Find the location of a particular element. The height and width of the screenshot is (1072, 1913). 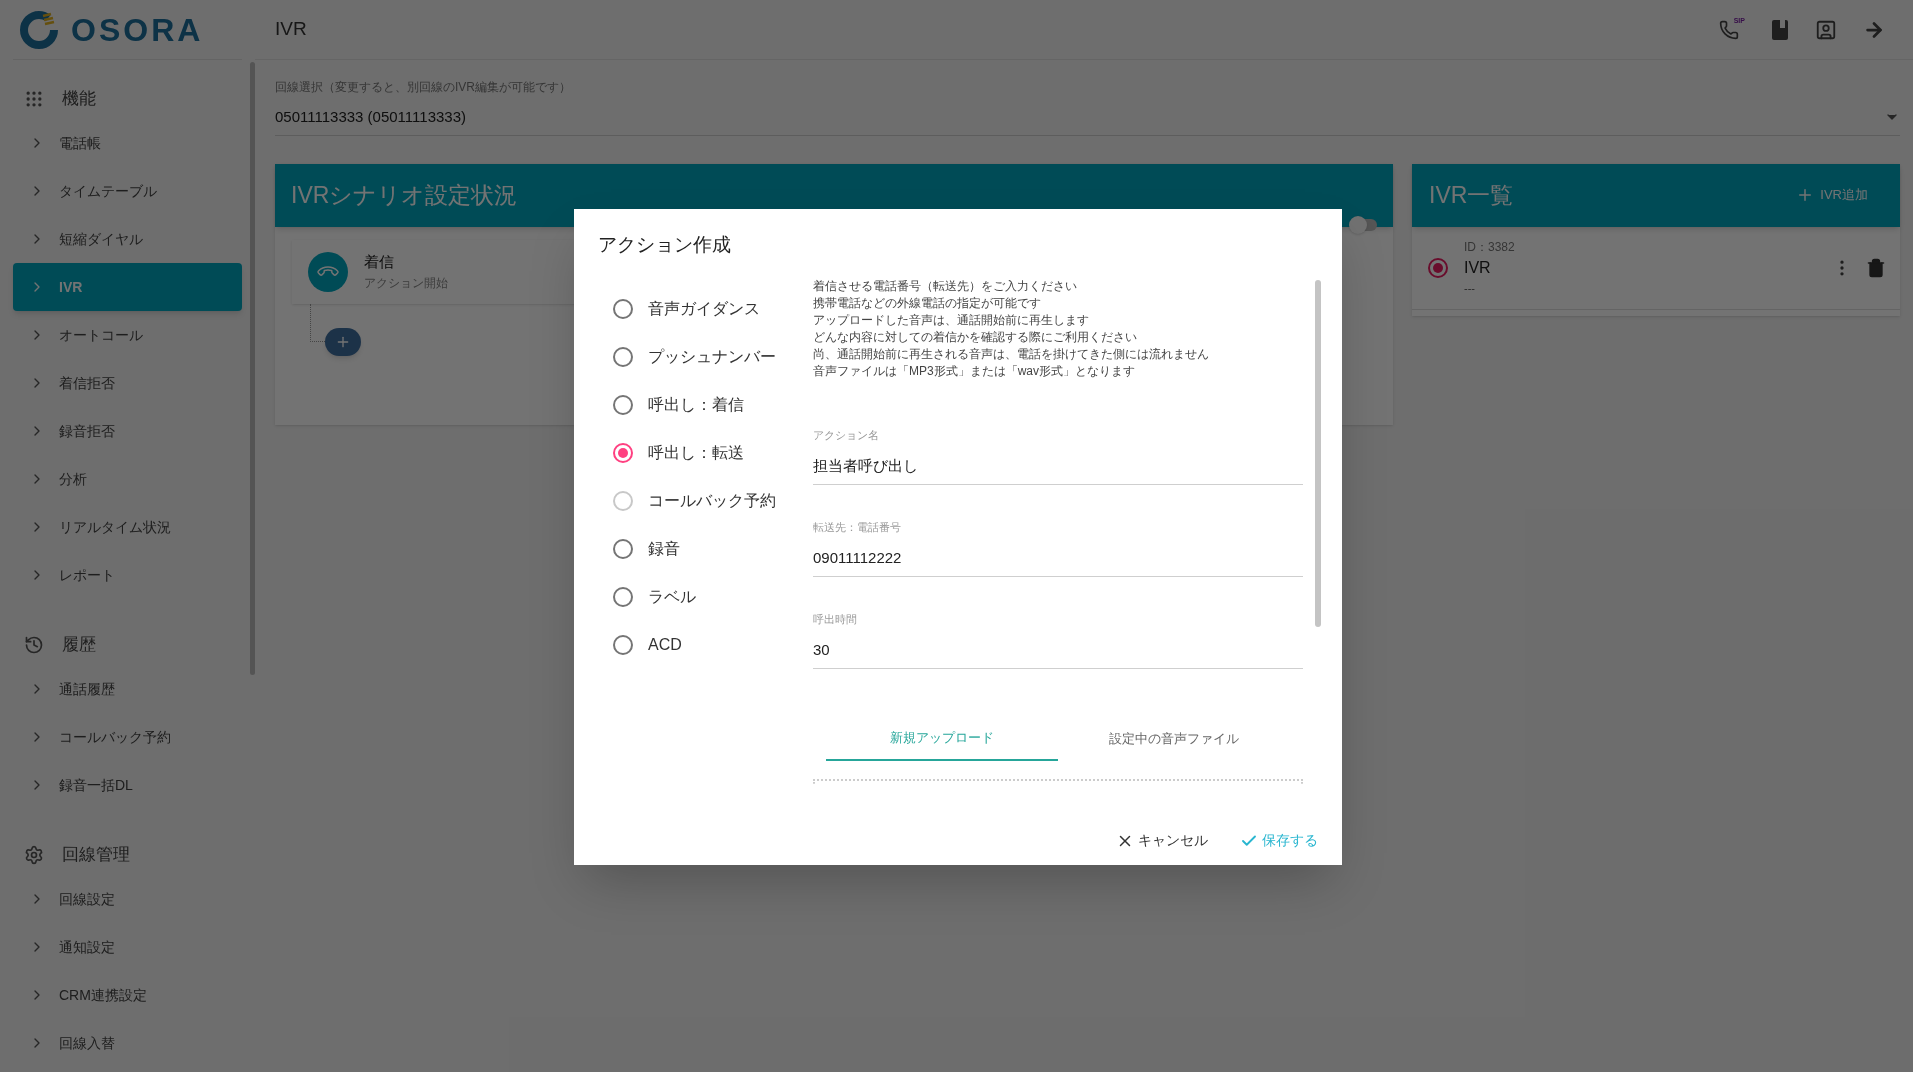

dialog-title: アクション作成 is located at coordinates (665, 245).